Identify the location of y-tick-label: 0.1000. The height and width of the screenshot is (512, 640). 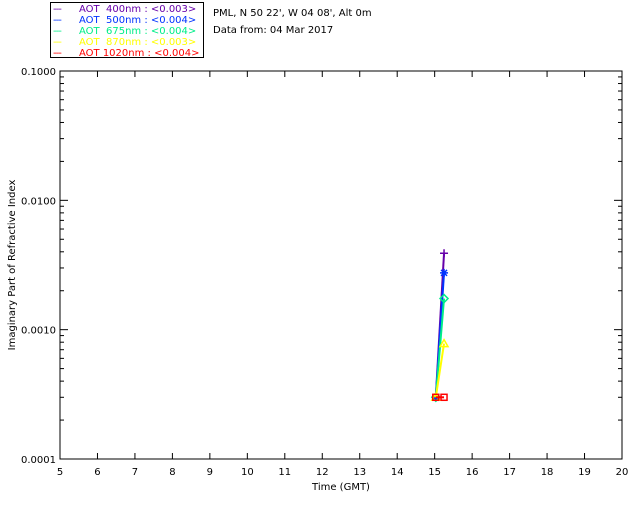
(38, 72).